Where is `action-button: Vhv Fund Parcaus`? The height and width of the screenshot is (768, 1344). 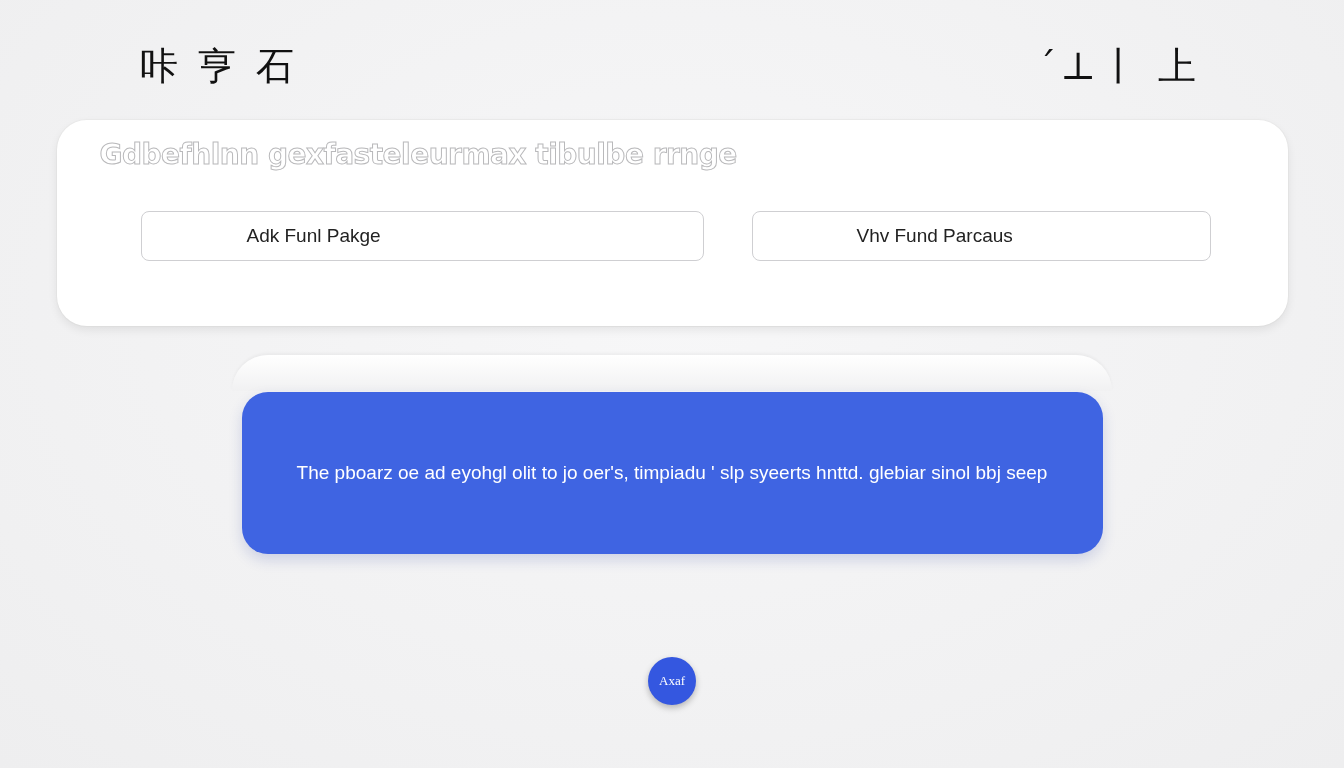
action-button: Vhv Fund Parcaus is located at coordinates (981, 236).